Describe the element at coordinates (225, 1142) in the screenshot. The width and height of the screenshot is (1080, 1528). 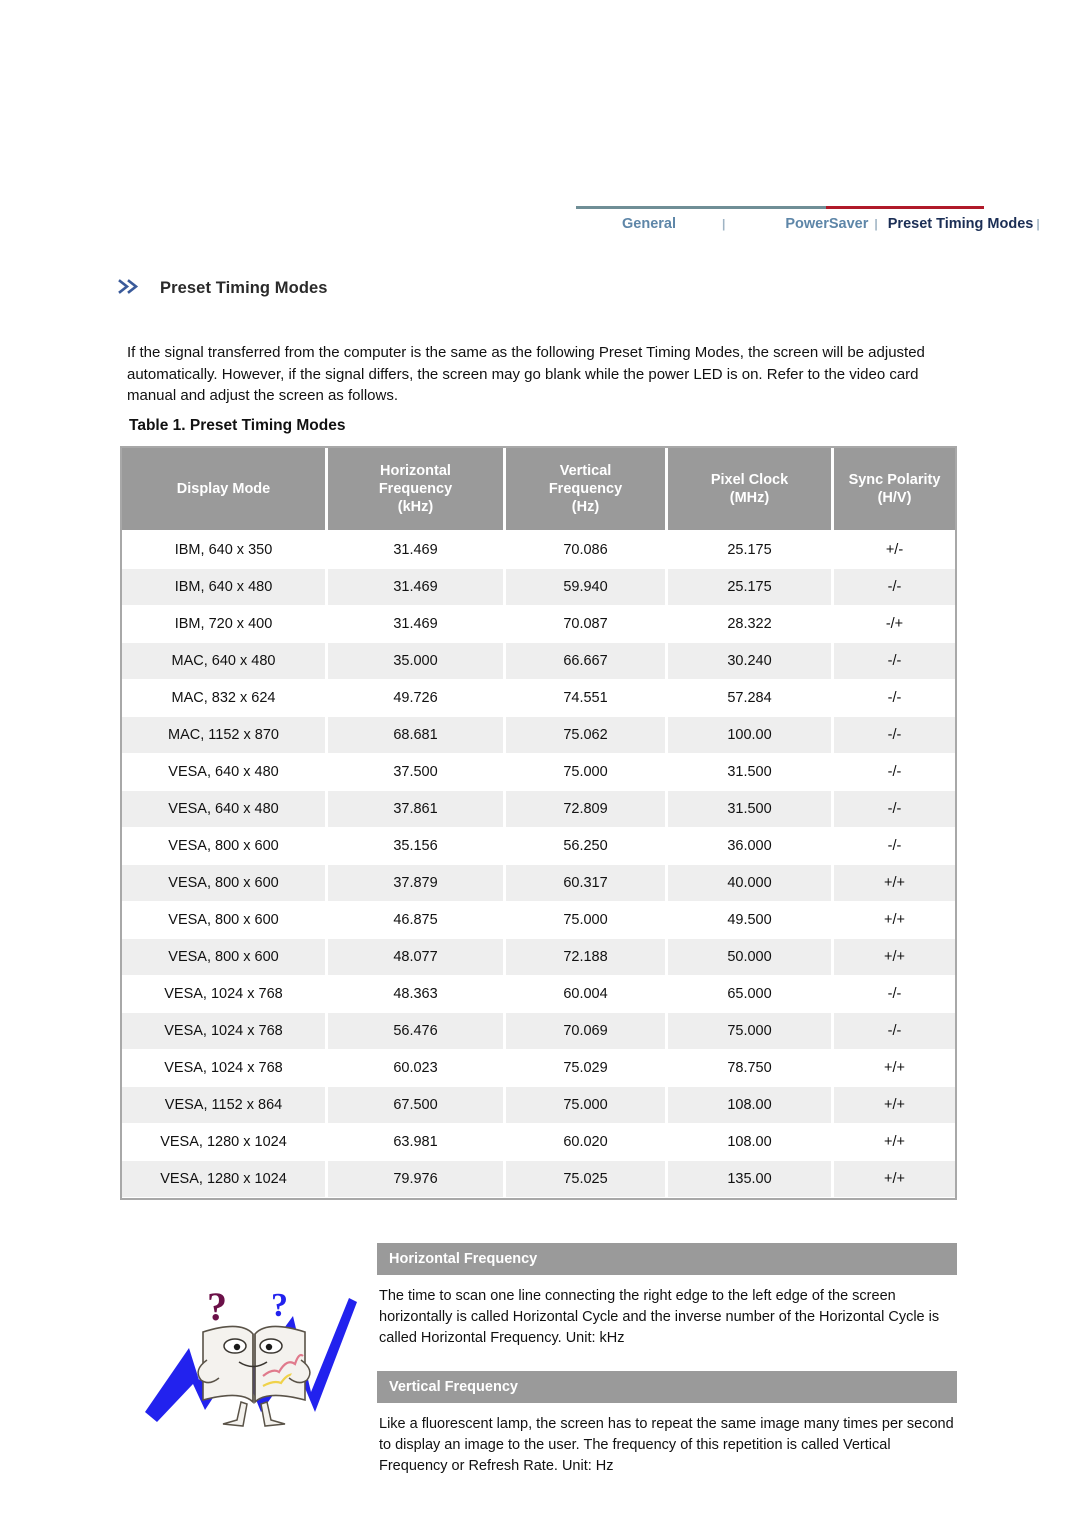
I see `cell-display-mode: VESA, 1280 x 1024` at that location.